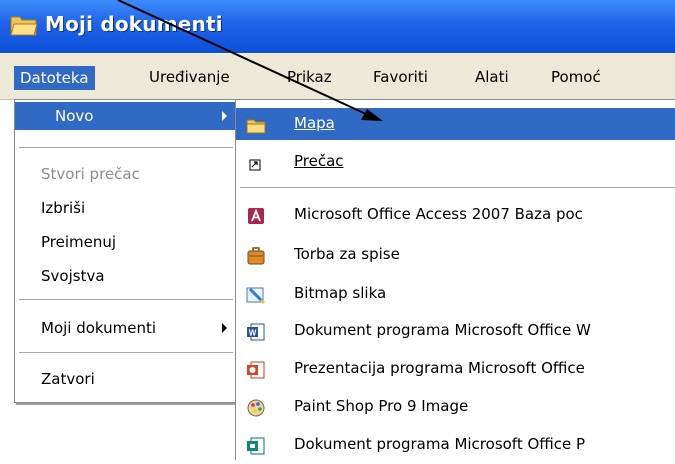 The height and width of the screenshot is (464, 675). Describe the element at coordinates (68, 379) in the screenshot. I see `menu-item-label: Zatvori` at that location.